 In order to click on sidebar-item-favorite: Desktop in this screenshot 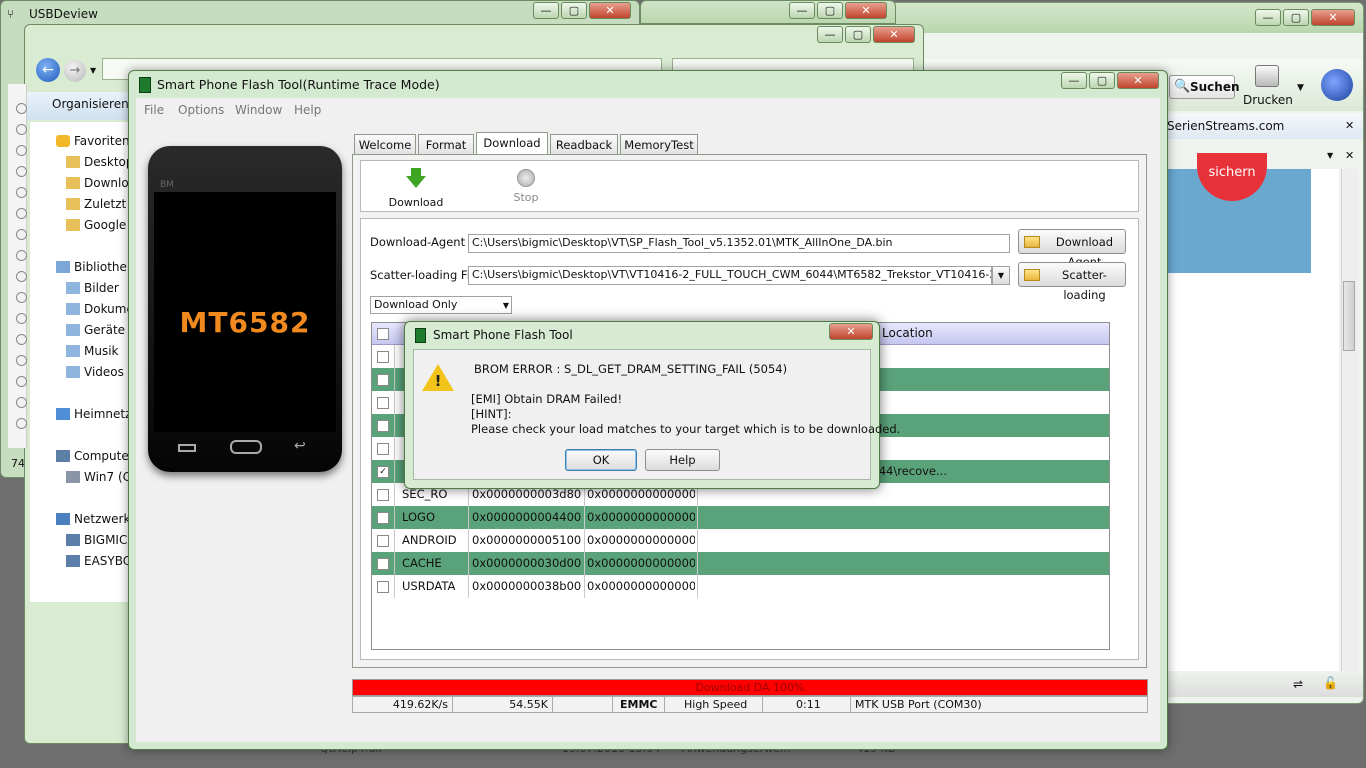, I will do `click(107, 162)`.